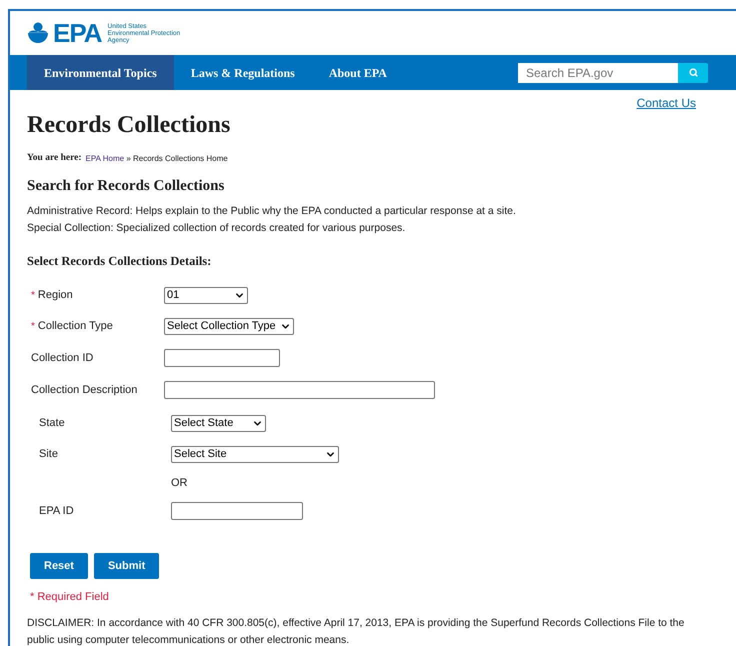  What do you see at coordinates (356, 631) in the screenshot?
I see `disclaimer-text: DISCLAIMER: In accordance with 40 CFR 300.805(c), effective April 17, 2013, EPA is providing the Superfund Records Collections File to the public using computer telecommunications or other electronic means.` at bounding box center [356, 631].